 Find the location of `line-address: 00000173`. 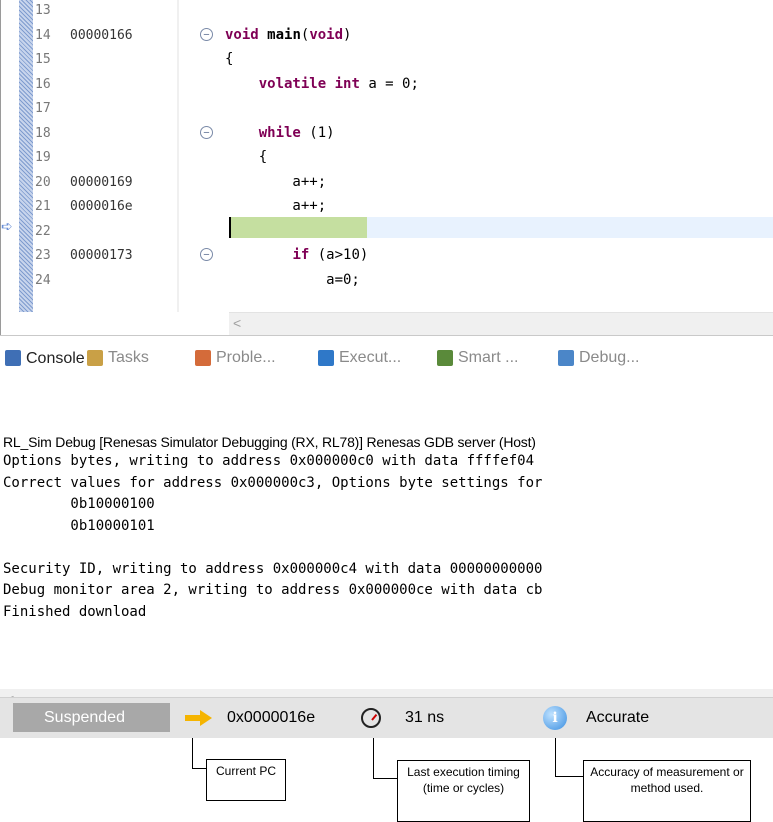

line-address: 00000173 is located at coordinates (101, 255).